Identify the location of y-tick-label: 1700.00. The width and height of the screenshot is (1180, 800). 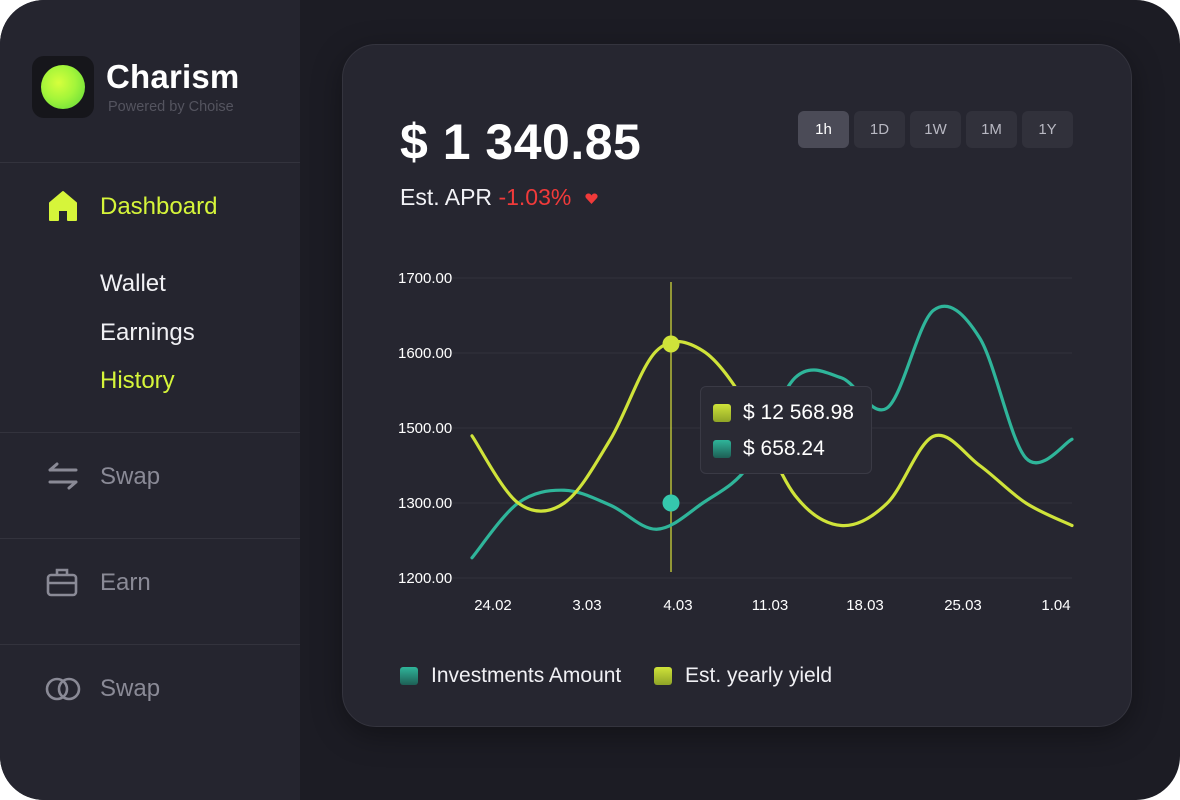
(425, 278).